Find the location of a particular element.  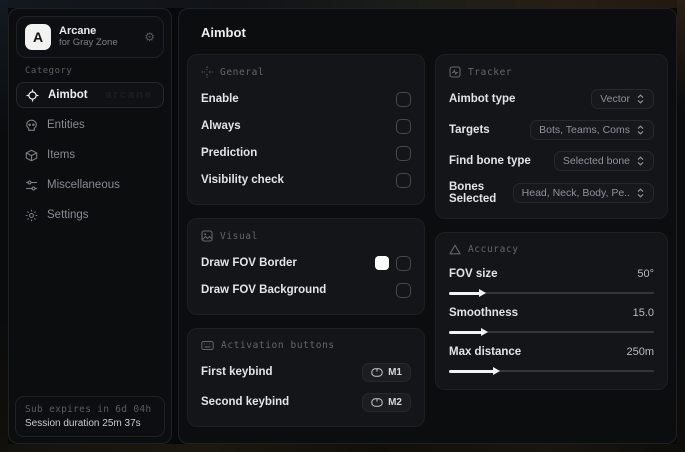

always-checkbox is located at coordinates (403, 126).